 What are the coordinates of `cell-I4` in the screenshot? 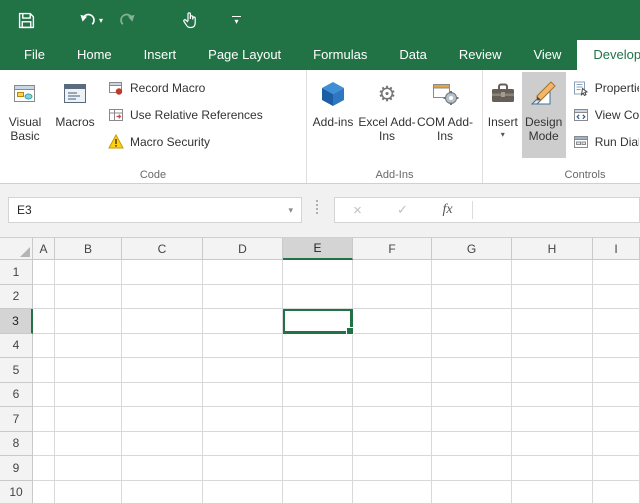 It's located at (616, 345).